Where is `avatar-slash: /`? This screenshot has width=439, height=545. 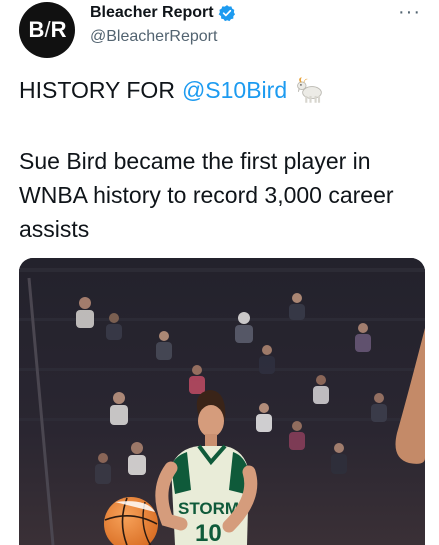 avatar-slash: / is located at coordinates (47, 29).